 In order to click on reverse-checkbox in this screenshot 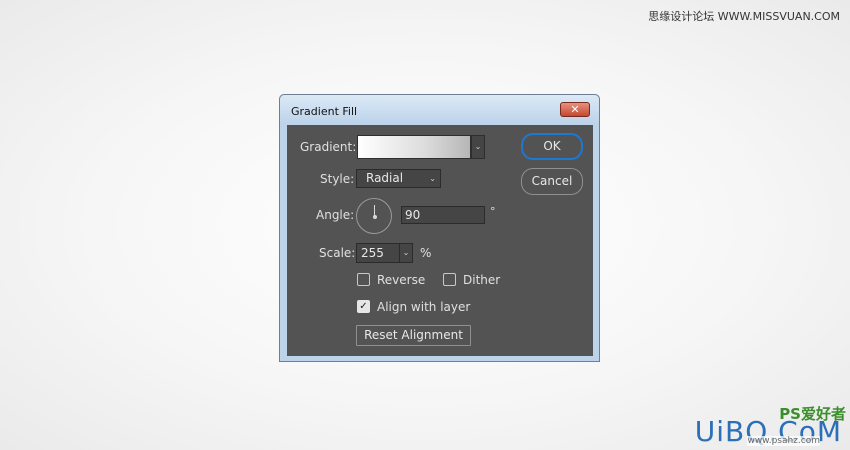, I will do `click(363, 279)`.